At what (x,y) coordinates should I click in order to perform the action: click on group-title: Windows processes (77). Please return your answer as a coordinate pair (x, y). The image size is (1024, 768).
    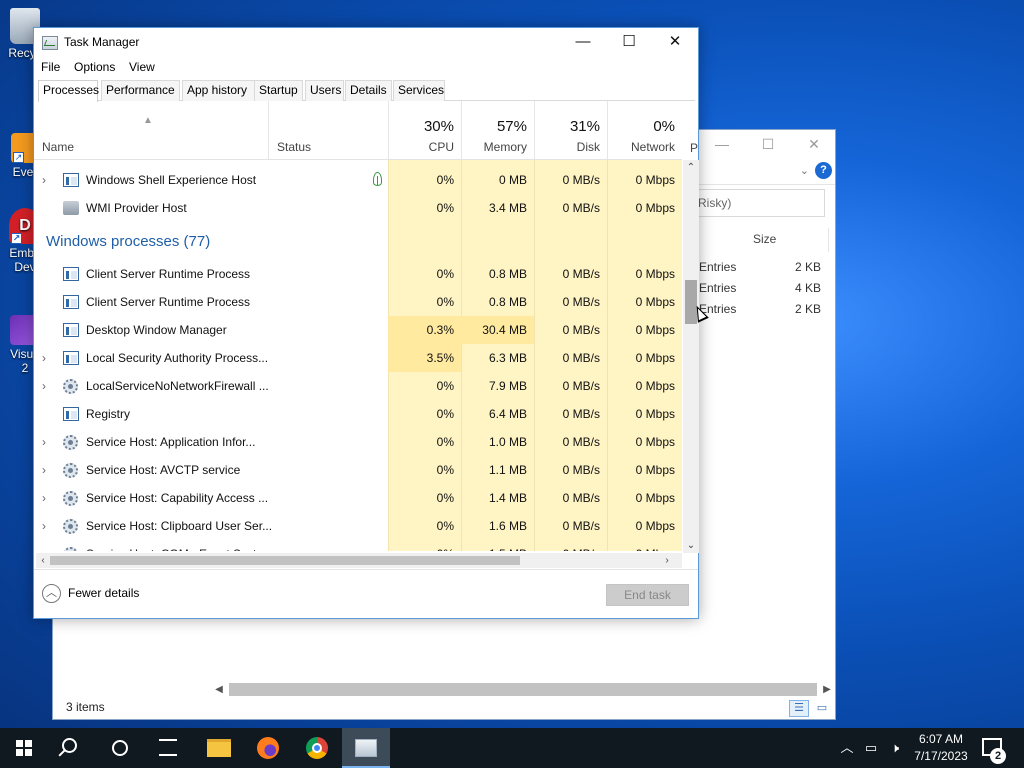
    Looking at the image, I should click on (128, 241).